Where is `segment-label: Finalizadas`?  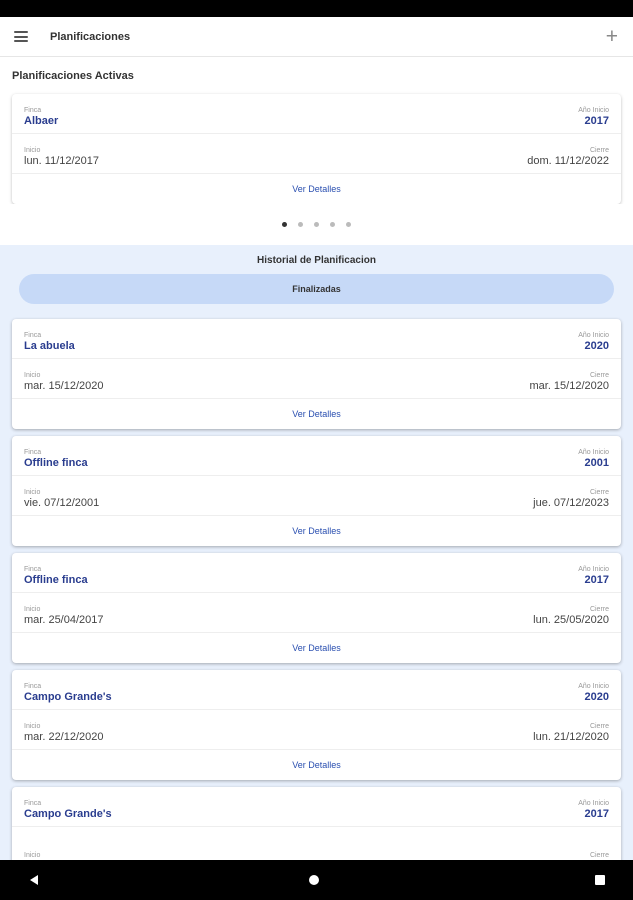
segment-label: Finalizadas is located at coordinates (316, 289).